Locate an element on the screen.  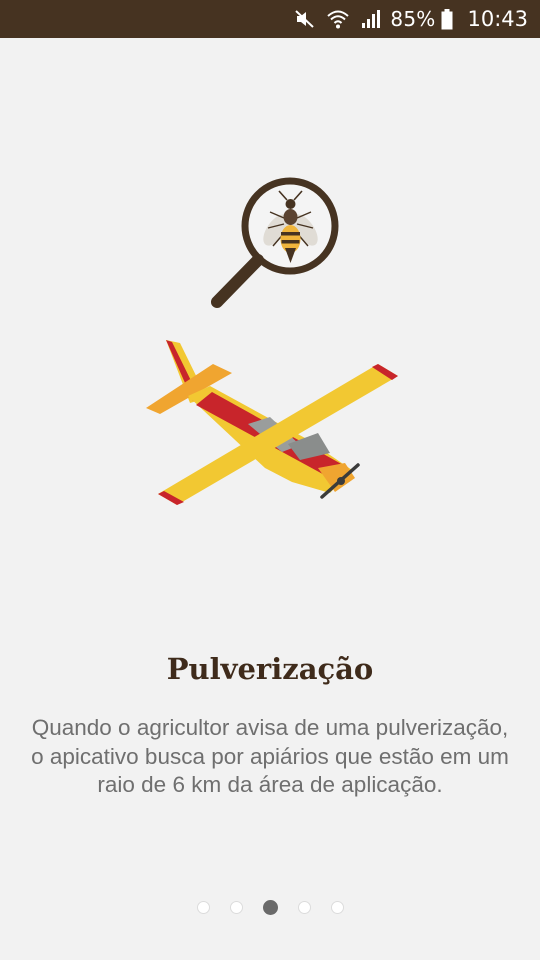
wifi-icon is located at coordinates (338, 19).